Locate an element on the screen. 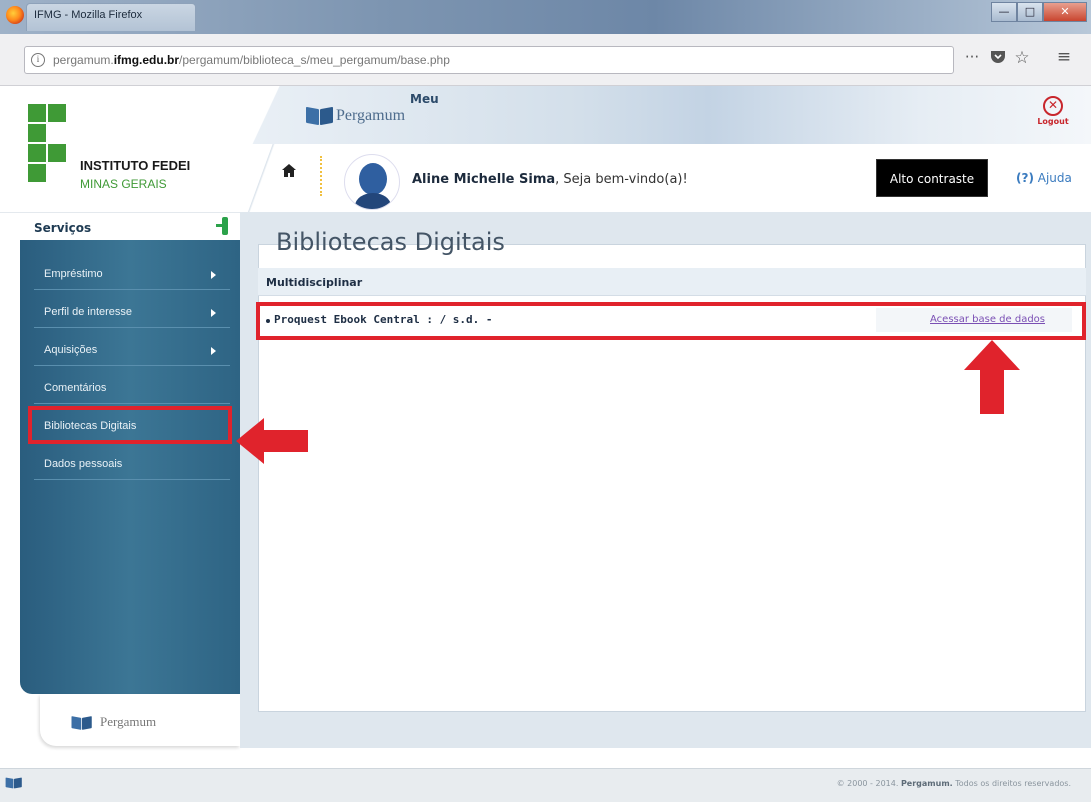  info-icon: i is located at coordinates (38, 60).